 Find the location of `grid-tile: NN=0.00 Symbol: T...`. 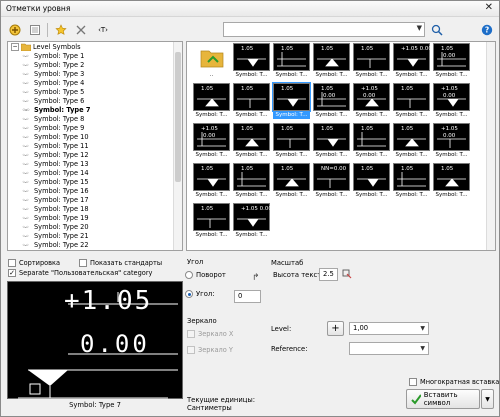

grid-tile: NN=0.00 Symbol: T... is located at coordinates (331, 181).